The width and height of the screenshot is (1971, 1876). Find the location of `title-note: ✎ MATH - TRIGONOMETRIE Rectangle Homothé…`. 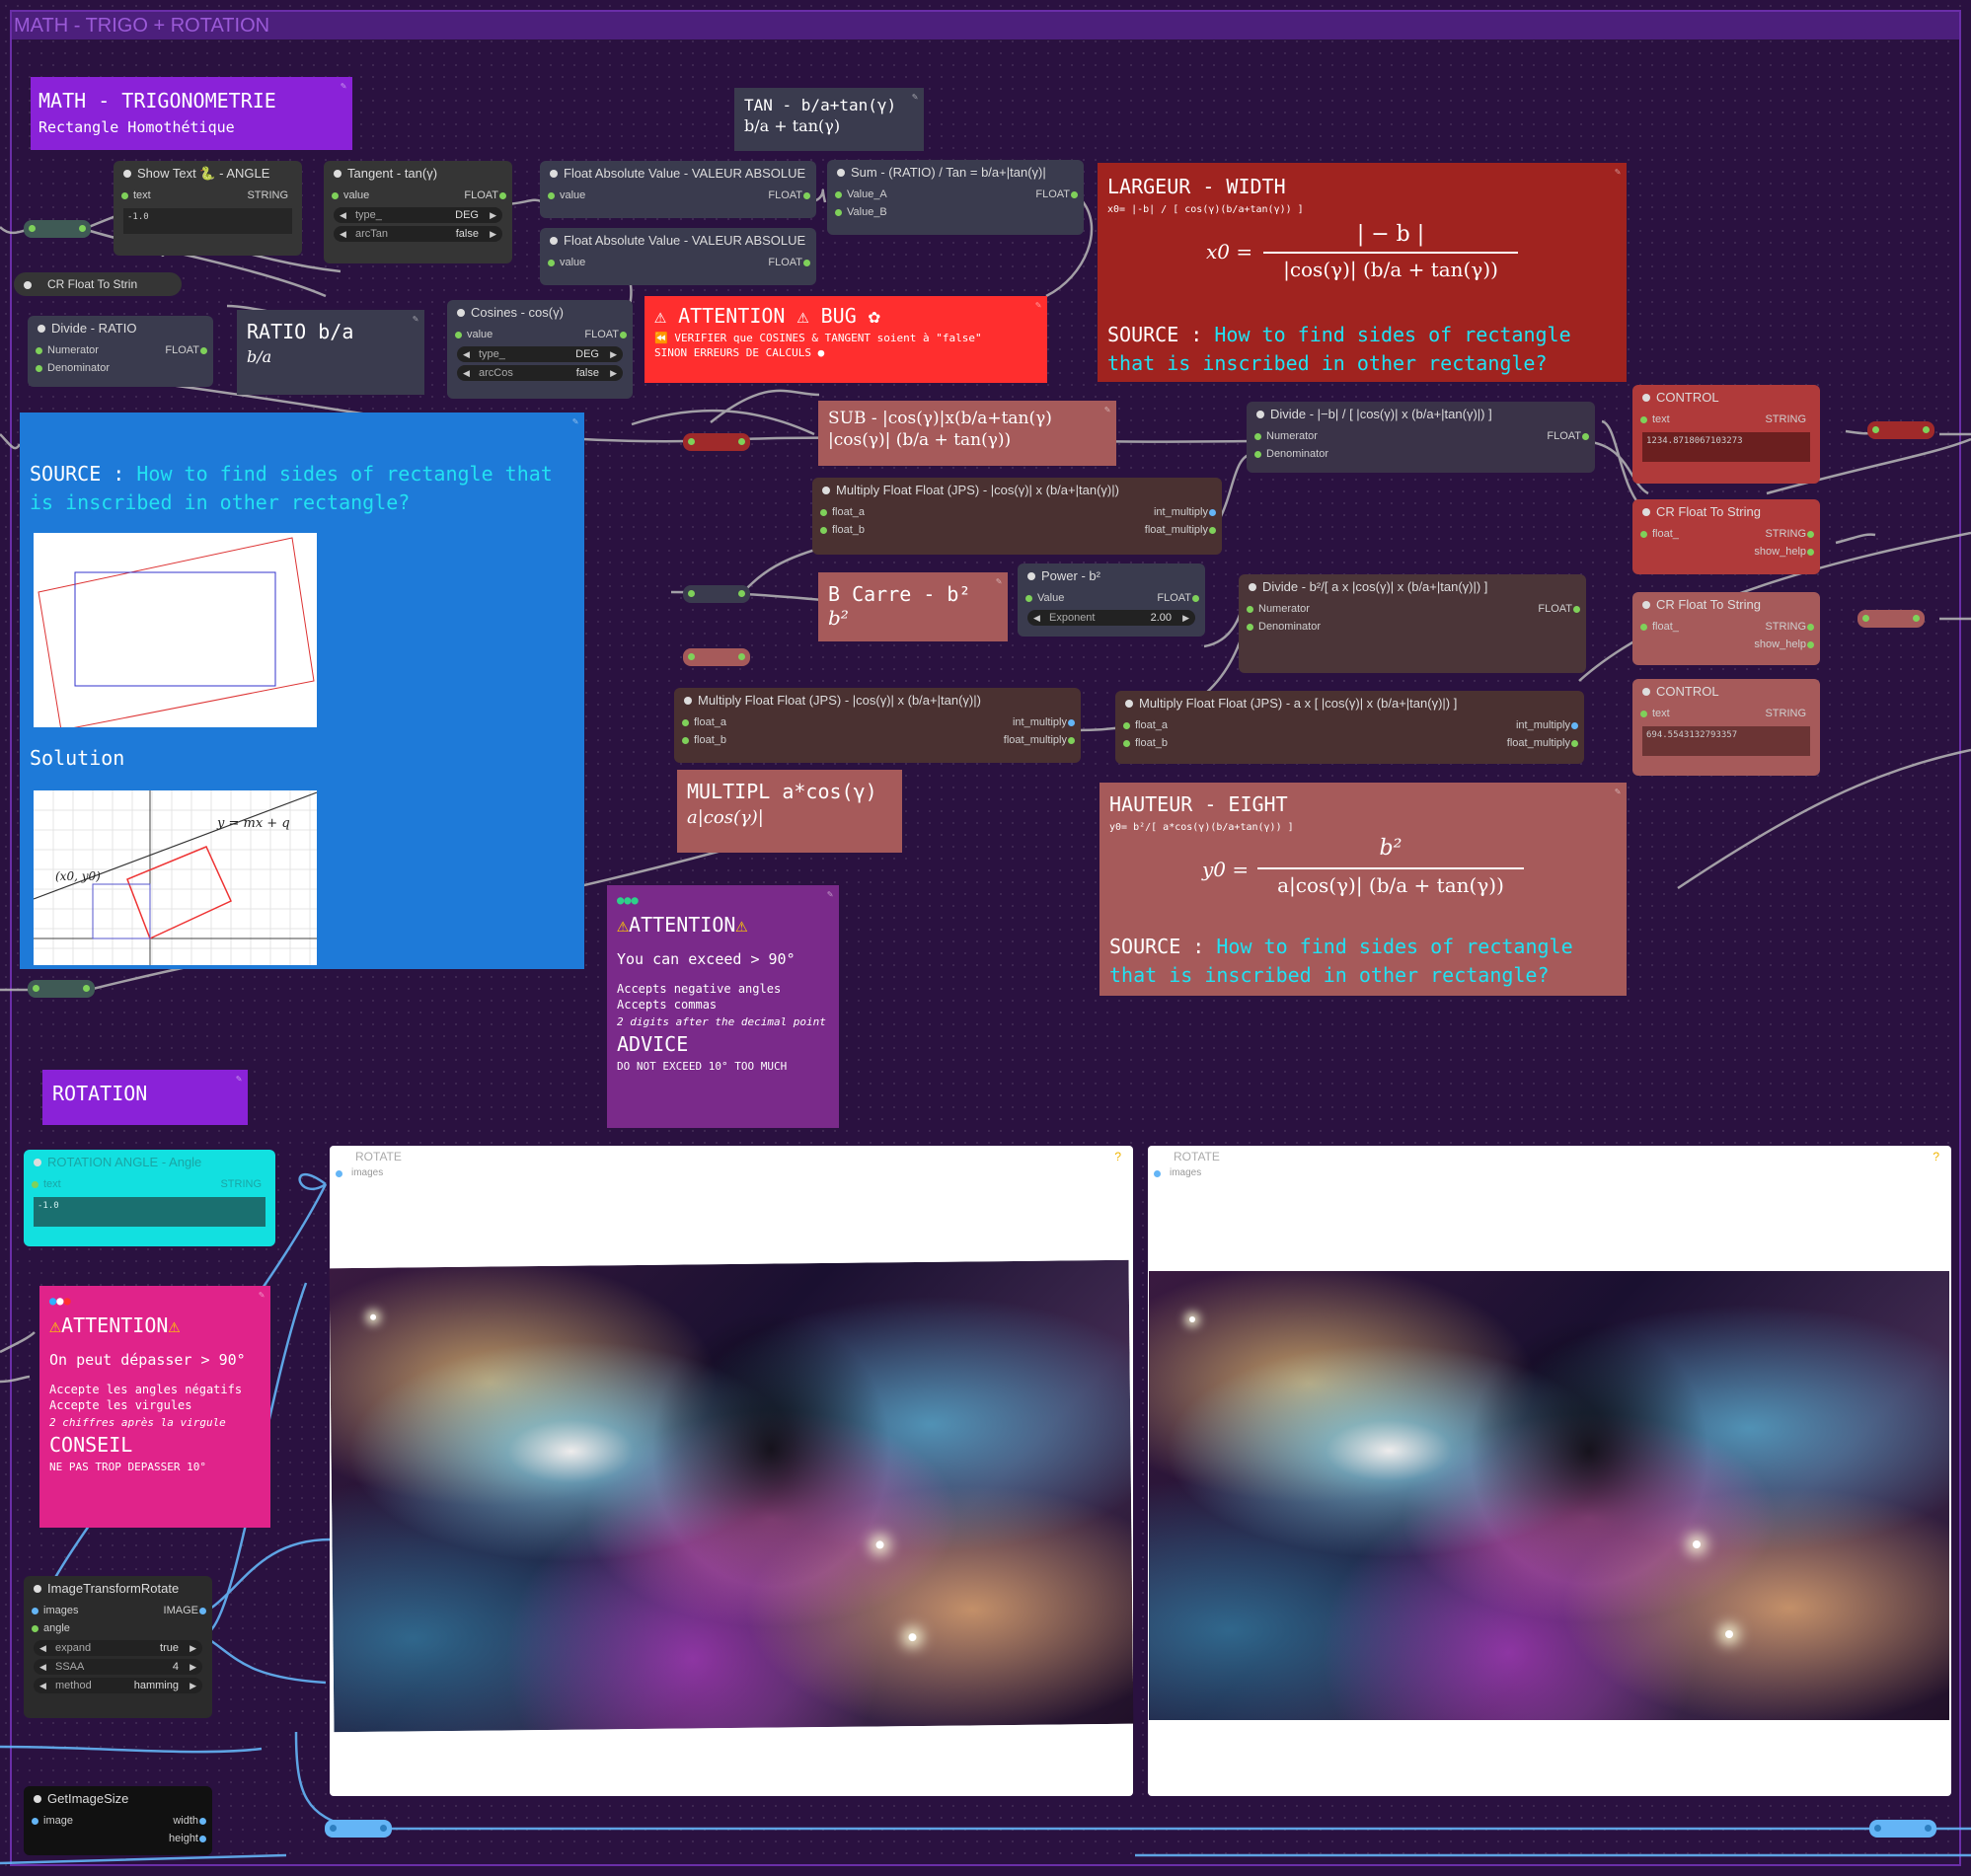

title-note: ✎ MATH - TRIGONOMETRIE Rectangle Homothé… is located at coordinates (192, 113).